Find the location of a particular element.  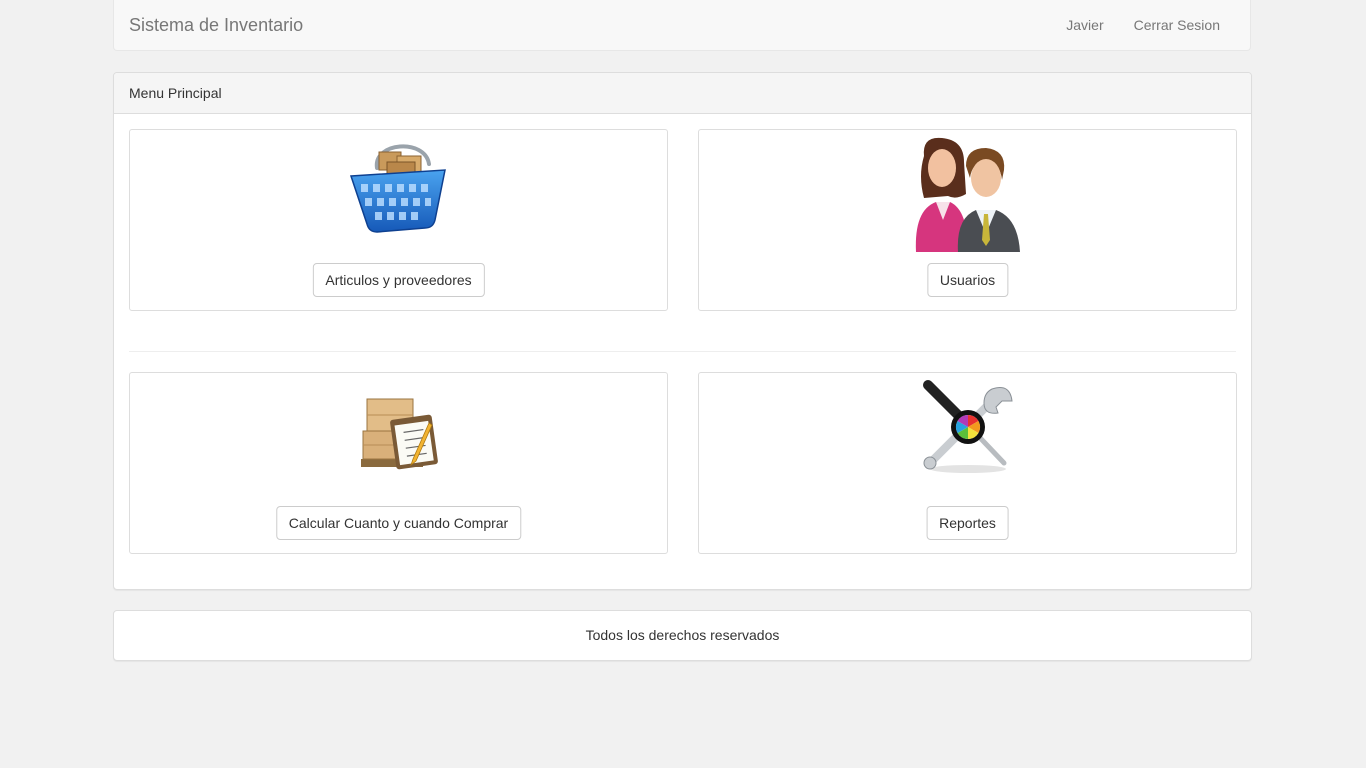

card-usuarios: Usuarios is located at coordinates (967, 220).